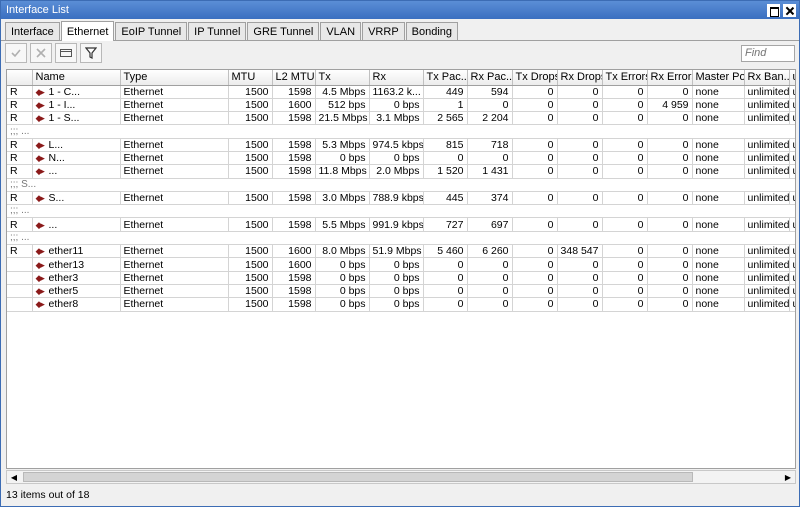  Describe the element at coordinates (40, 277) in the screenshot. I see `ethernet-icon: ◆▸` at that location.